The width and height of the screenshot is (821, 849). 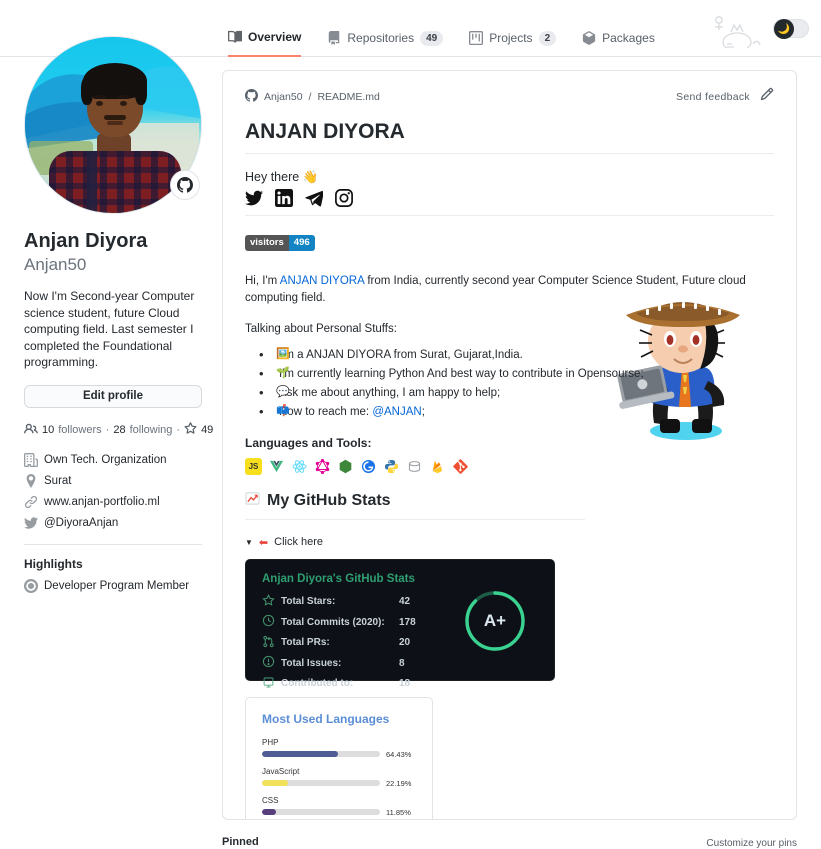 I want to click on mssql-icon, so click(x=414, y=466).